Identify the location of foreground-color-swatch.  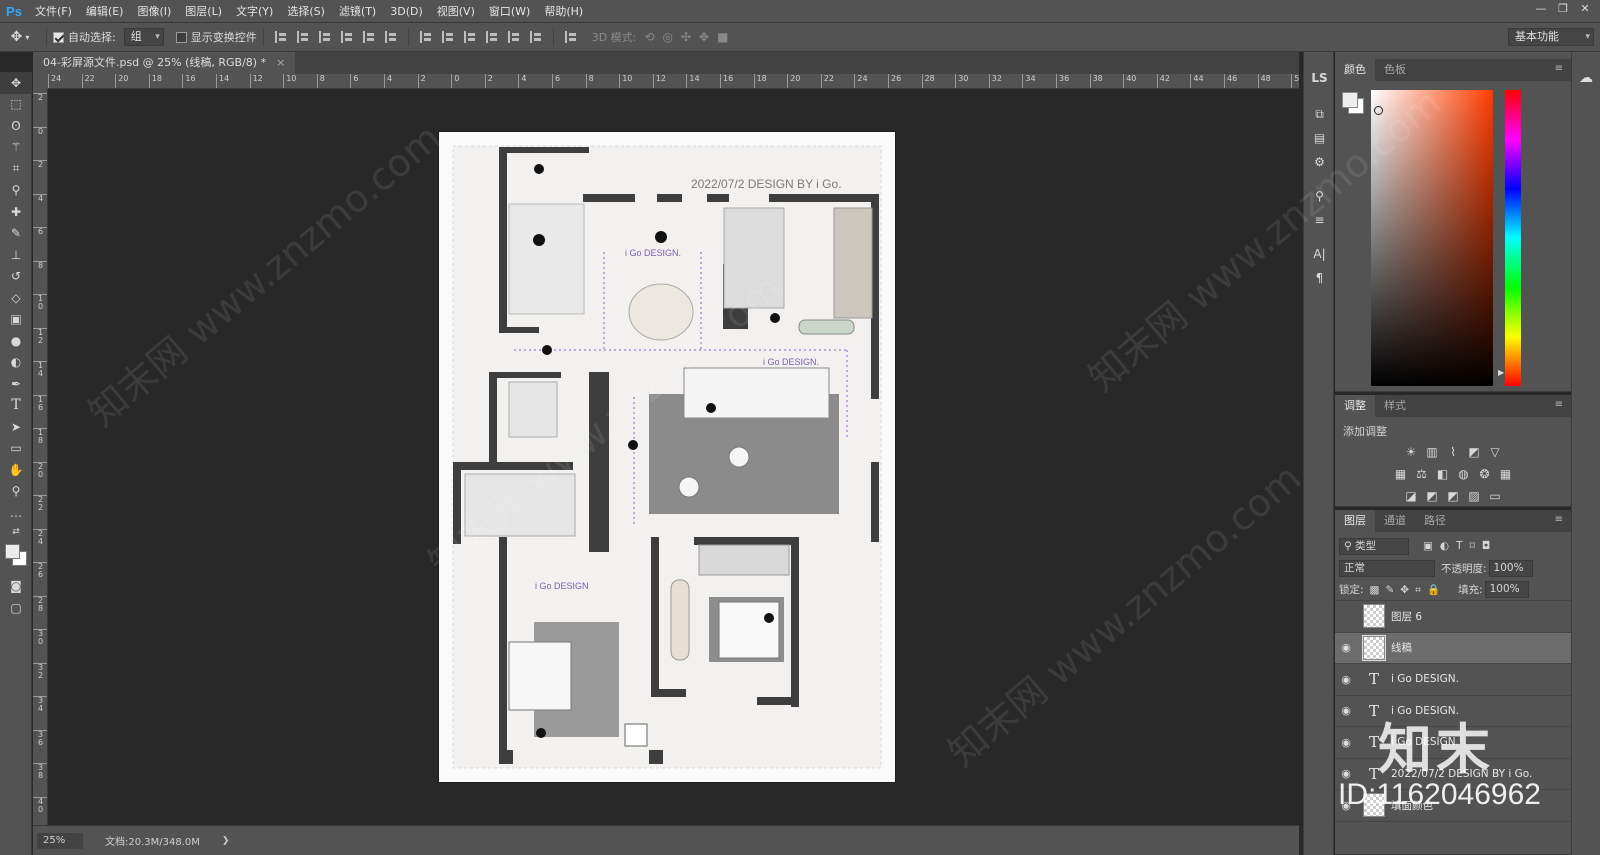
(12, 551).